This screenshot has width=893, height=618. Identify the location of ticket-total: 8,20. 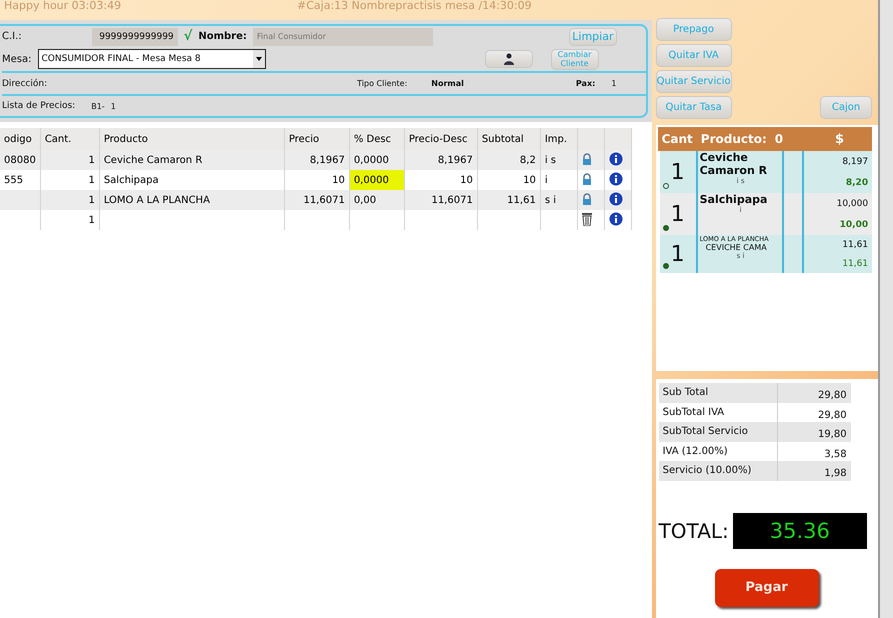
(857, 183).